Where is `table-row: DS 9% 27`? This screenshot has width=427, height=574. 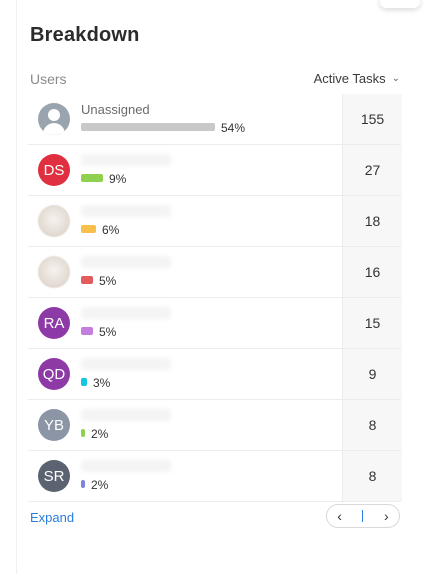 table-row: DS 9% 27 is located at coordinates (215, 170).